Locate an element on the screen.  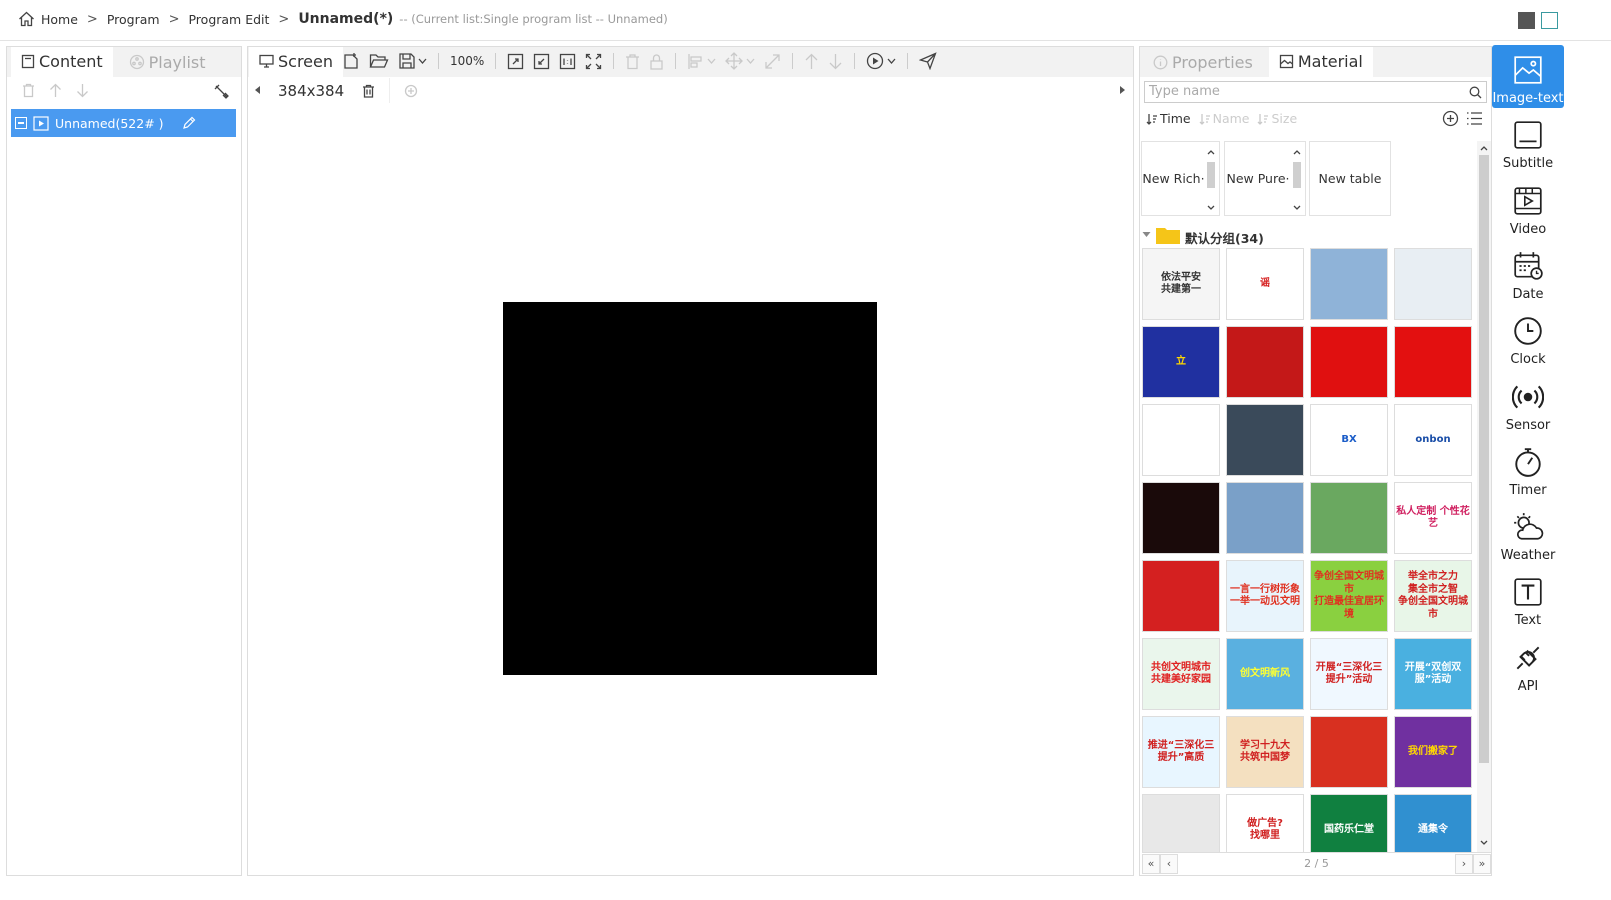
stretch-icon is located at coordinates (772, 61).